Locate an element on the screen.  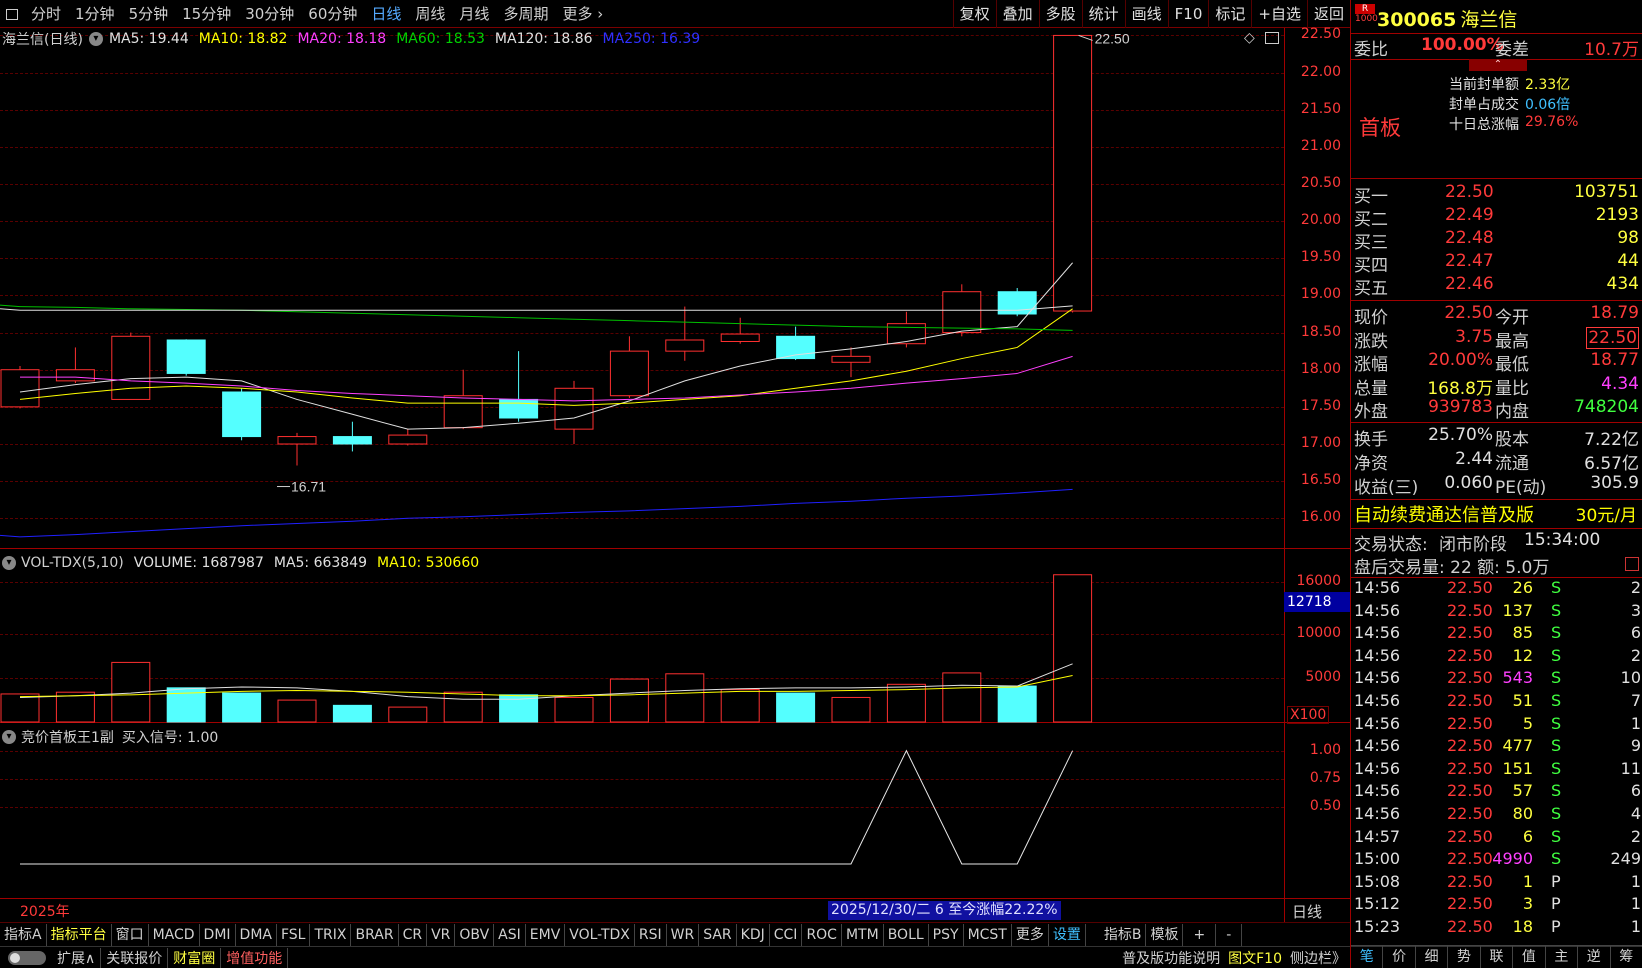
panel-tab: 值 is located at coordinates (1529, 957).